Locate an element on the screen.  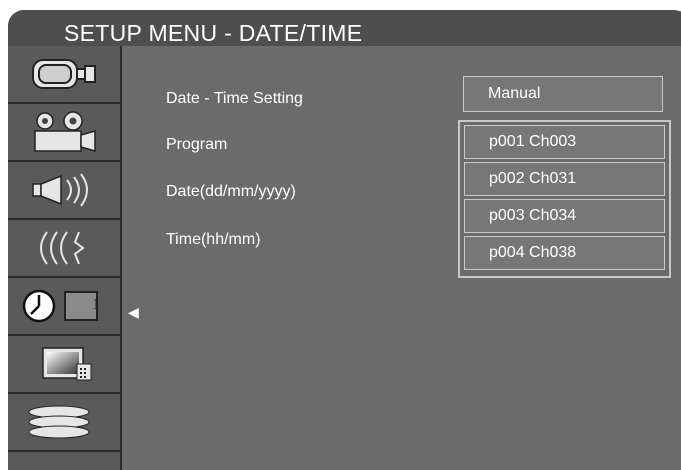
date-time-setting-label: Date - Time Setting is located at coordinates (234, 98).